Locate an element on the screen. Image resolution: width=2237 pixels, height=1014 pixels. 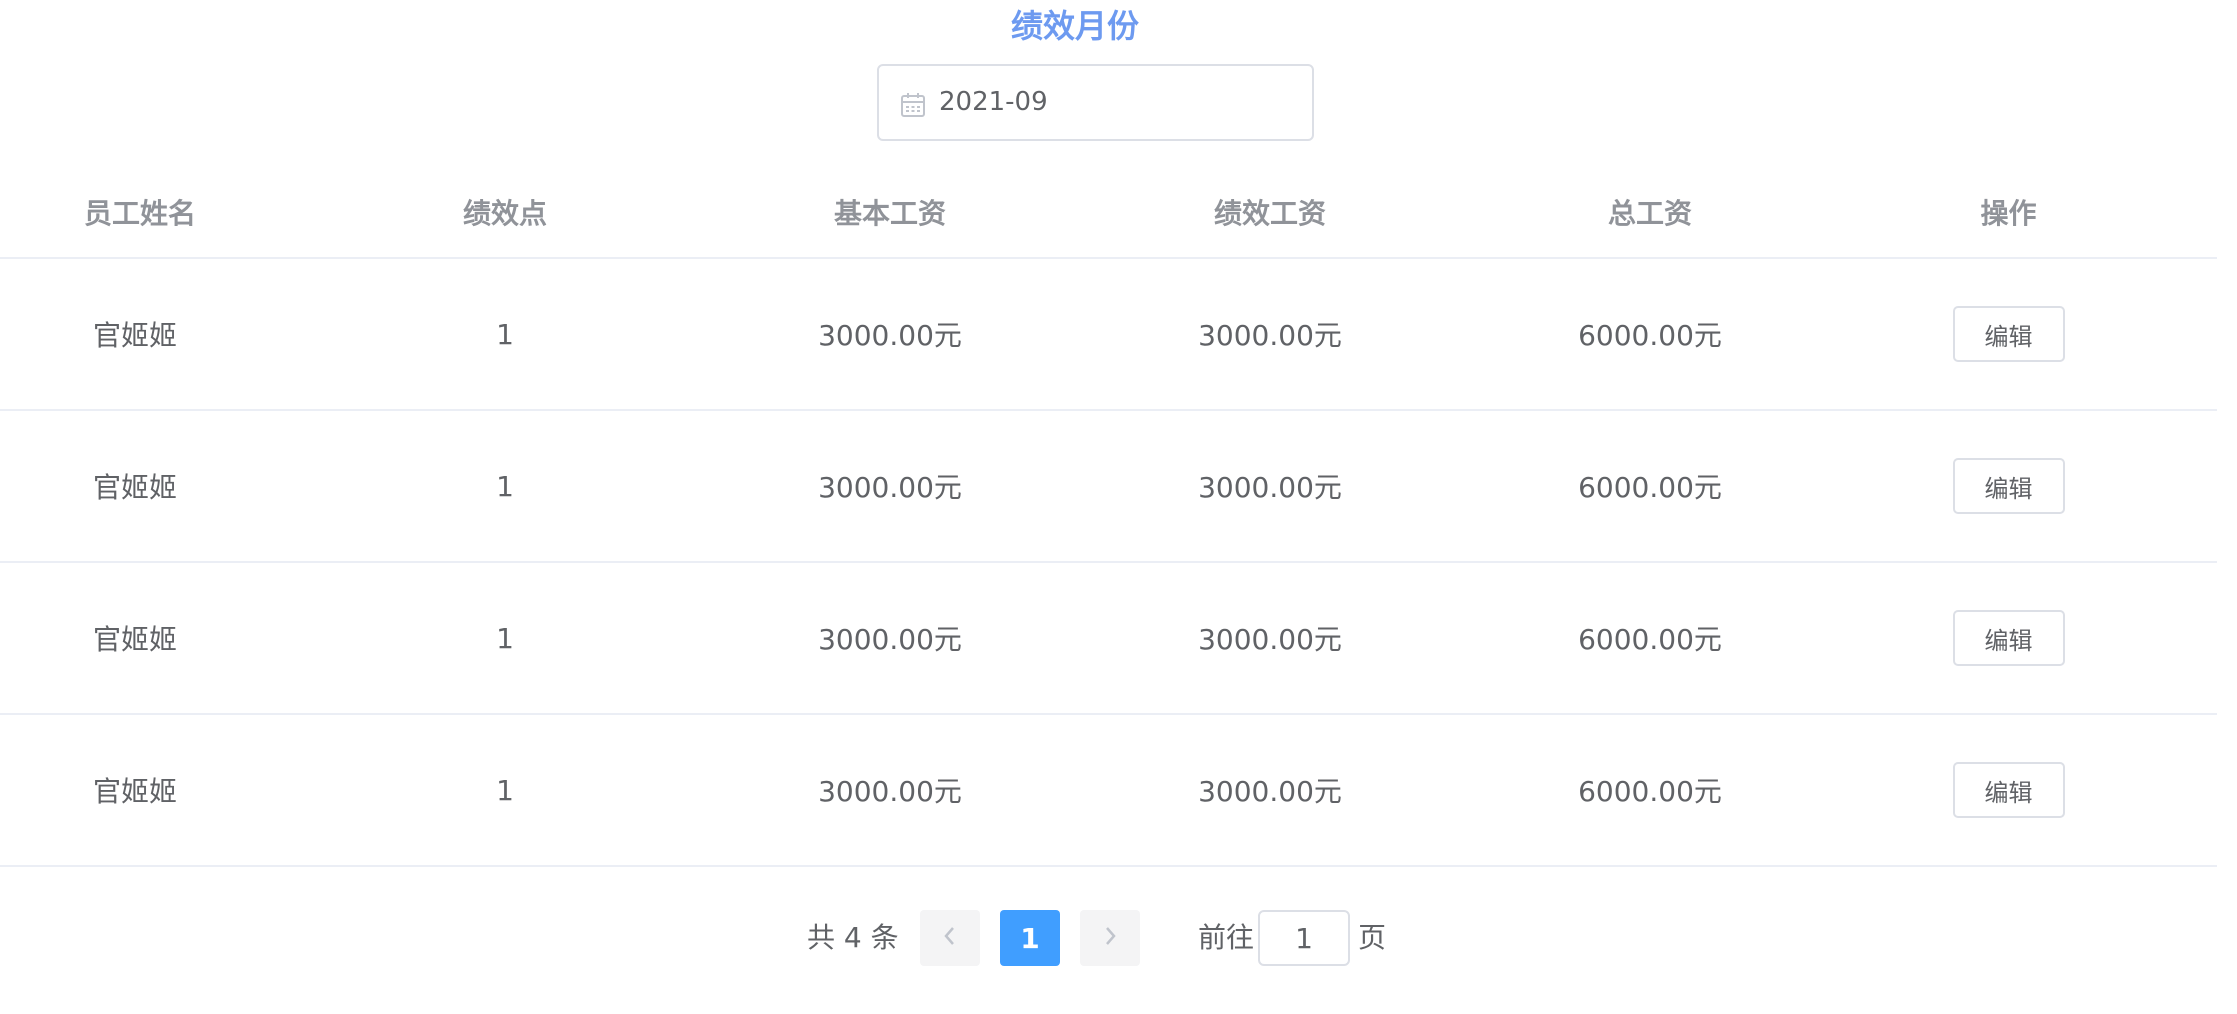
goto-page-input is located at coordinates (1304, 938).